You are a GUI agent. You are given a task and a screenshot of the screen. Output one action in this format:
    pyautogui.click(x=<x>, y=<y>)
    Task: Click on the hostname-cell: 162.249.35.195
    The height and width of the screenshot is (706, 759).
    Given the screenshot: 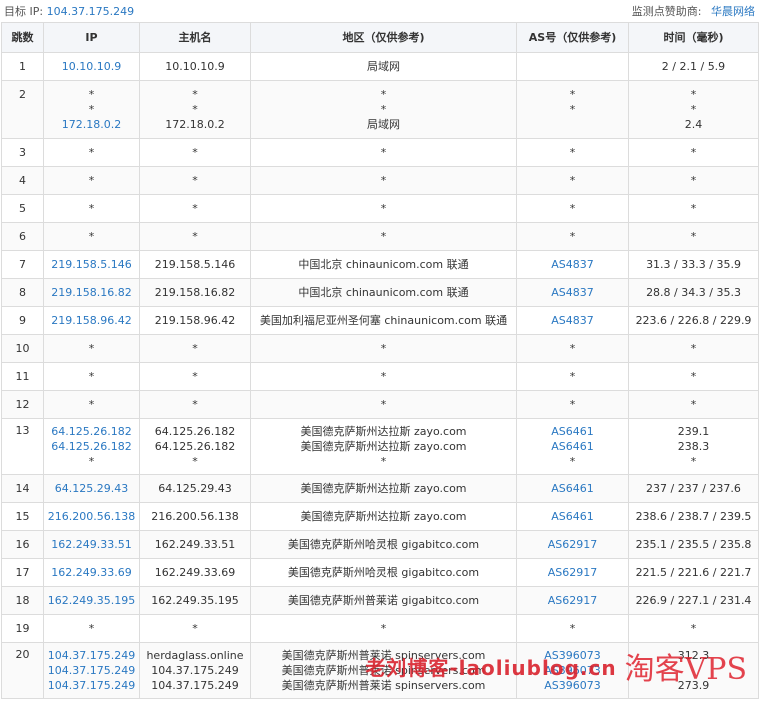 What is the action you would take?
    pyautogui.click(x=195, y=600)
    